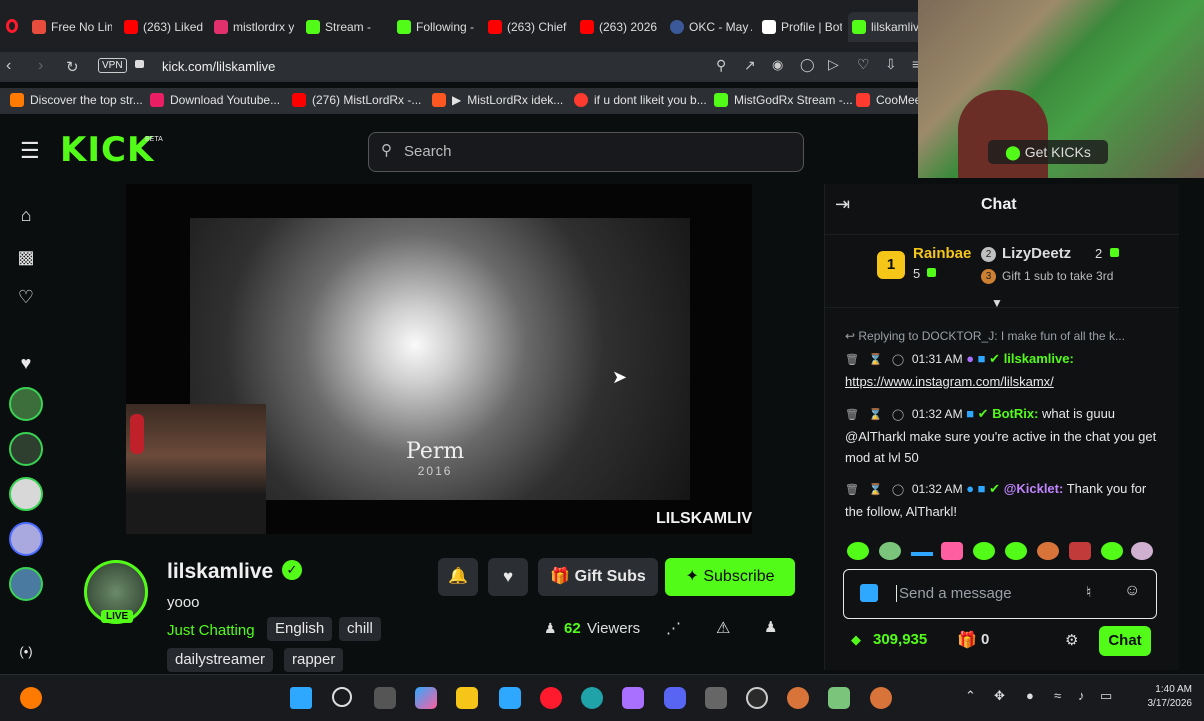 This screenshot has width=1204, height=721. I want to click on start-icon, so click(301, 698).